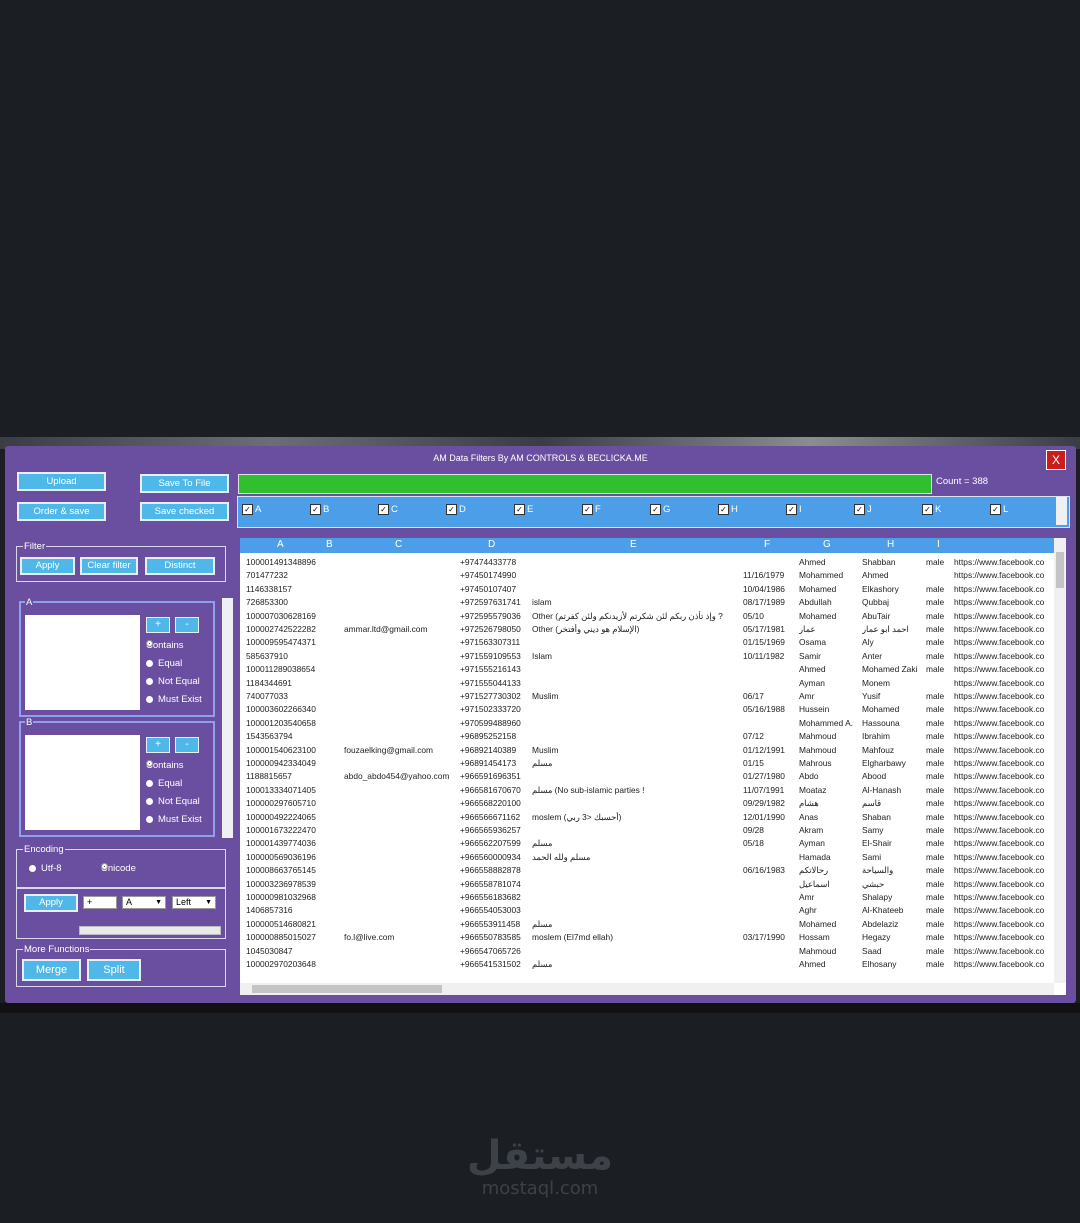  What do you see at coordinates (827, 544) in the screenshot?
I see `grid-header-cell: G` at bounding box center [827, 544].